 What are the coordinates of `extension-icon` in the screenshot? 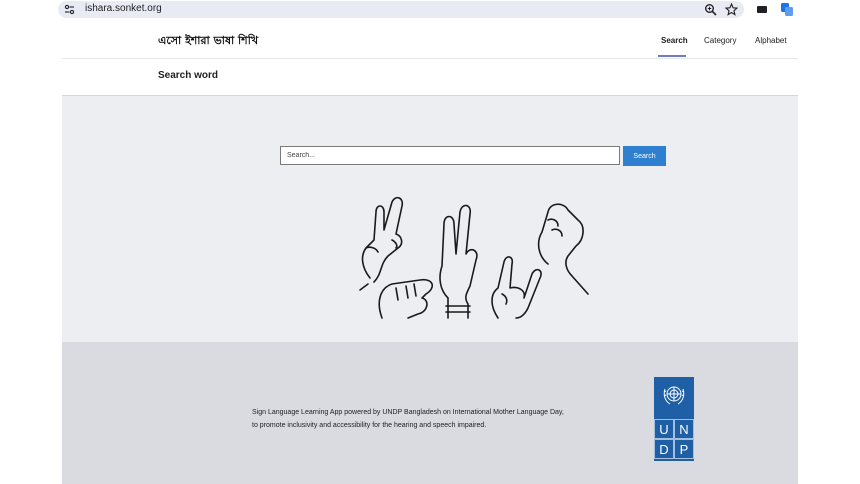 It's located at (762, 9).